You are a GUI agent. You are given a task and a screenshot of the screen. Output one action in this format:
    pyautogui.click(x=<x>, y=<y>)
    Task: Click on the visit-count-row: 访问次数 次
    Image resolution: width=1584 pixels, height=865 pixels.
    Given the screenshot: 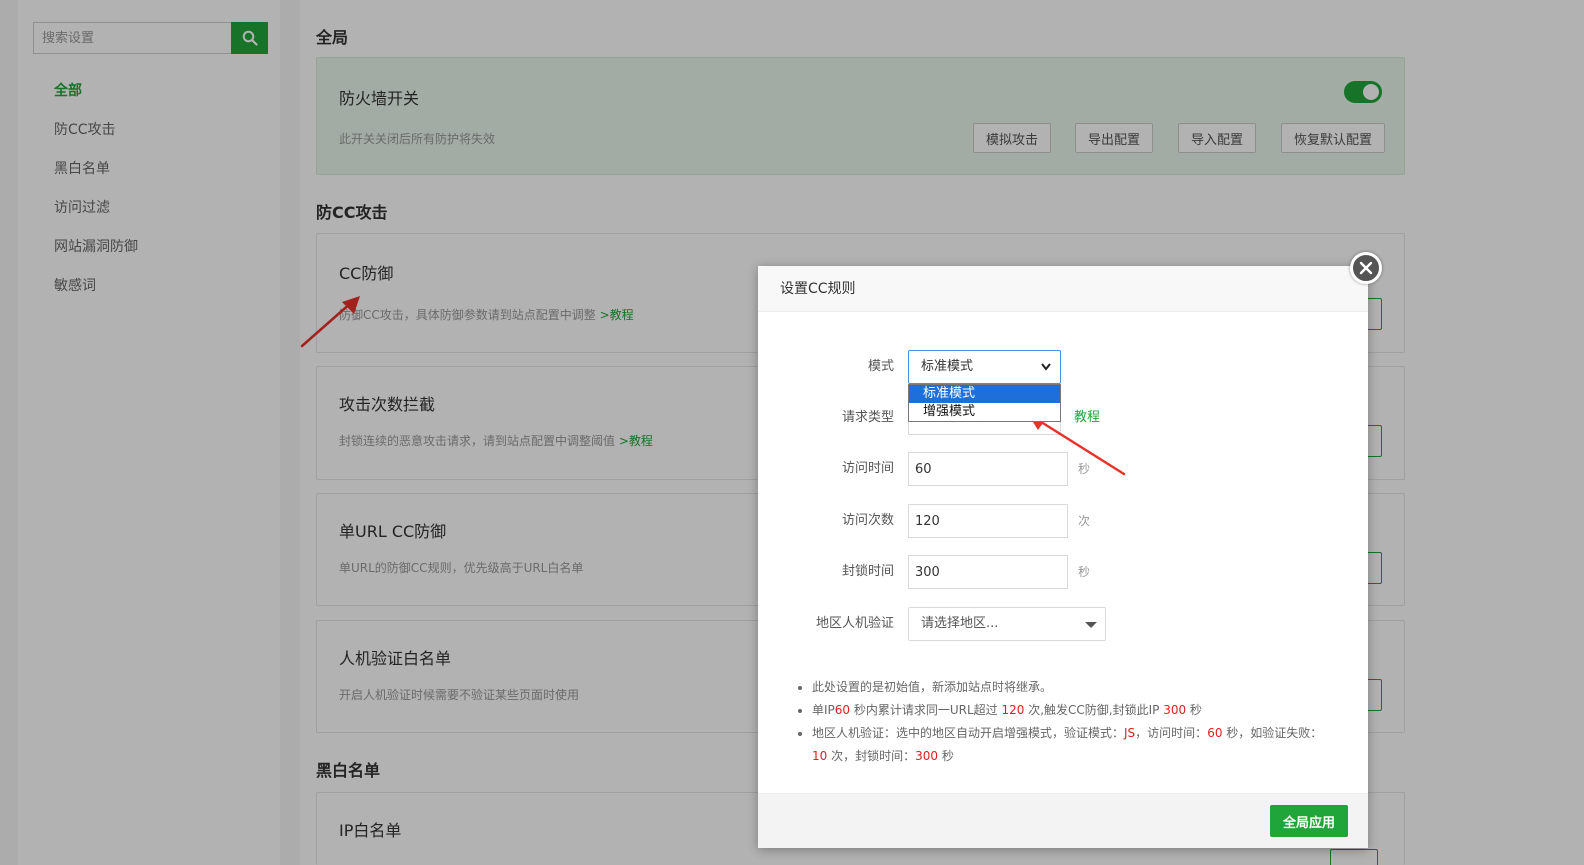 What is the action you would take?
    pyautogui.click(x=1063, y=521)
    